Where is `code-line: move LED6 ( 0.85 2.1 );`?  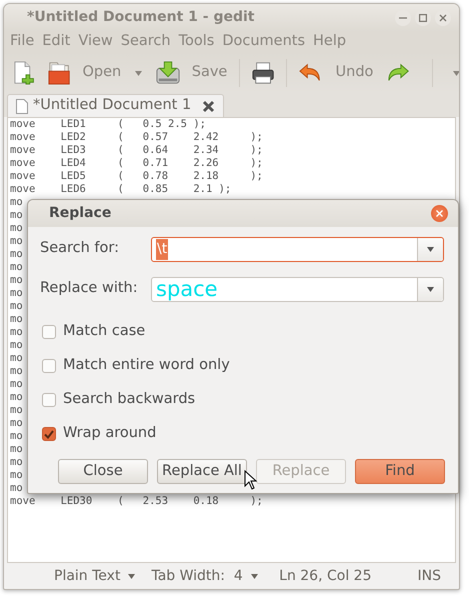 code-line: move LED6 ( 0.85 2.1 ); is located at coordinates (121, 189).